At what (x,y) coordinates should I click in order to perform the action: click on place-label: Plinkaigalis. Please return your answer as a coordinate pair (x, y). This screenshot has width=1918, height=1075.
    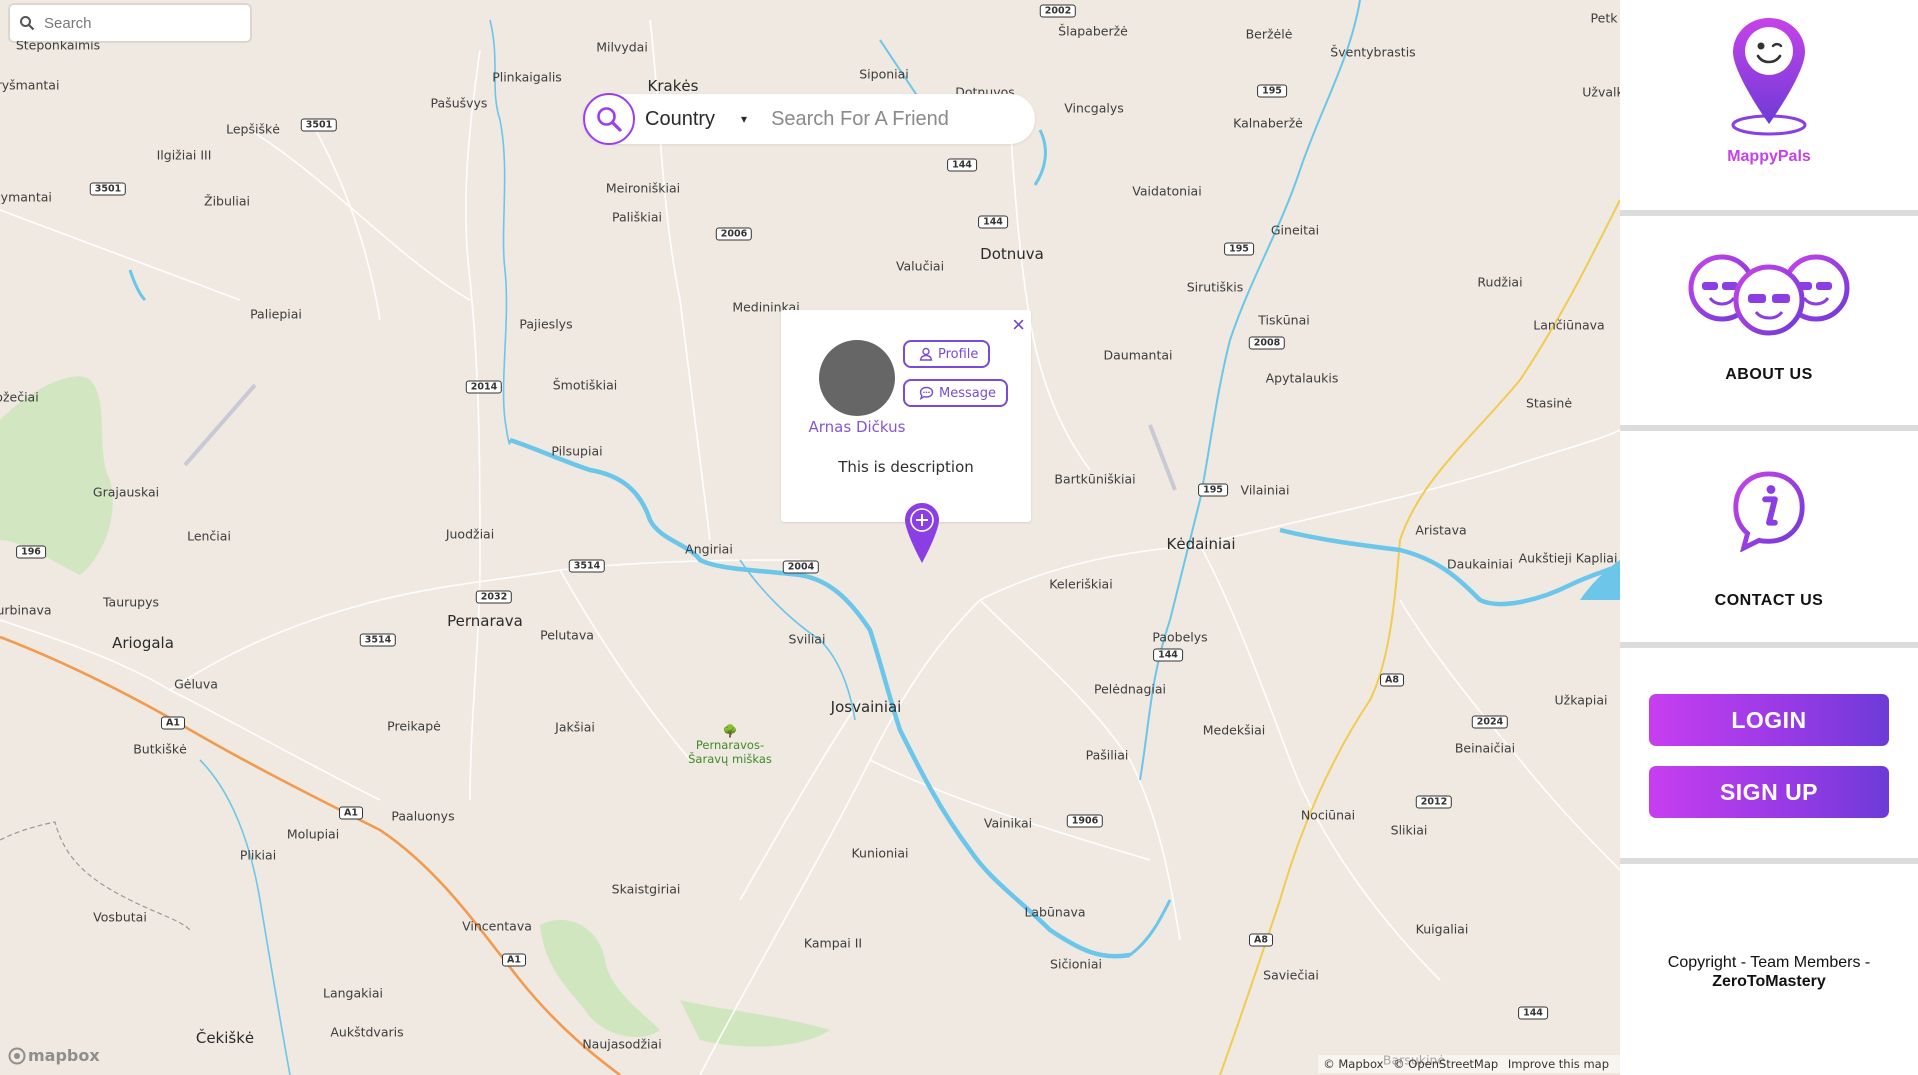
    Looking at the image, I should click on (527, 77).